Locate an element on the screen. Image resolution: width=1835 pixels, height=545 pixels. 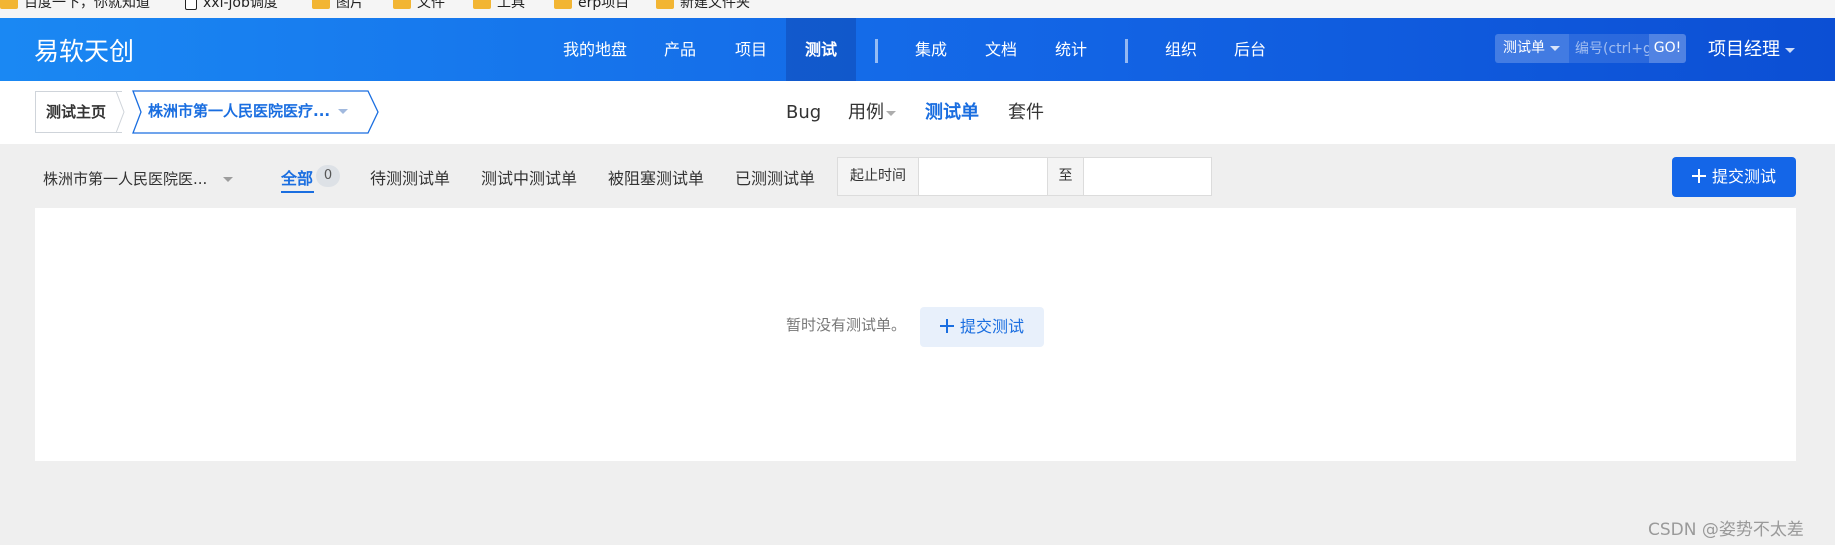
empty-submit-test-button: 提交测试 is located at coordinates (982, 327).